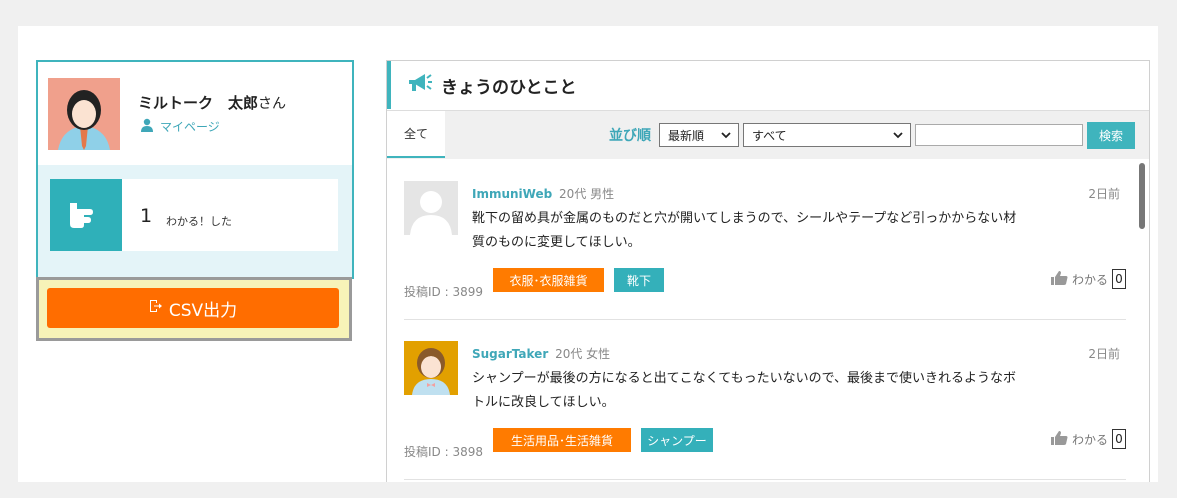 The image size is (1177, 498). Describe the element at coordinates (768, 85) in the screenshot. I see `panel-header: きょうのひとこと` at that location.